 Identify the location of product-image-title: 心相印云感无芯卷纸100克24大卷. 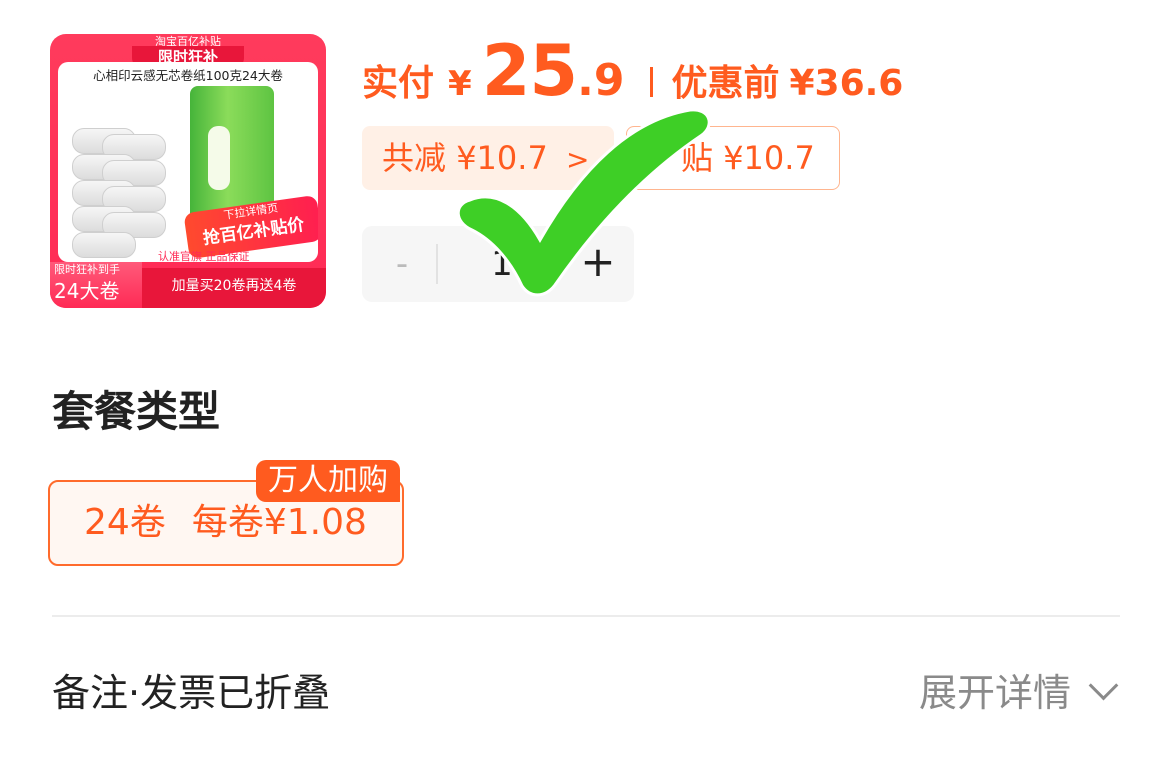
(188, 75).